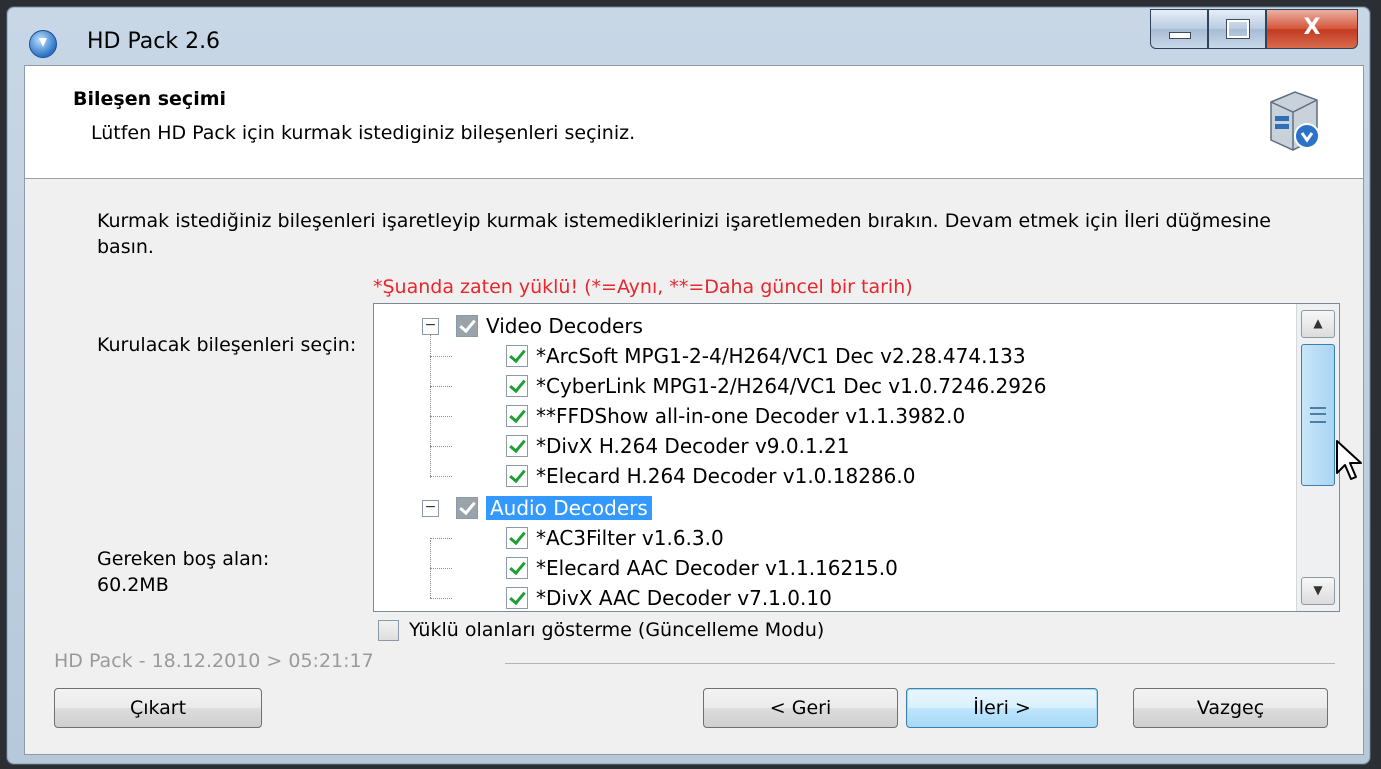 Image resolution: width=1381 pixels, height=769 pixels. I want to click on tree-item-label: *AC3Filter v1.6.3.0, so click(630, 538).